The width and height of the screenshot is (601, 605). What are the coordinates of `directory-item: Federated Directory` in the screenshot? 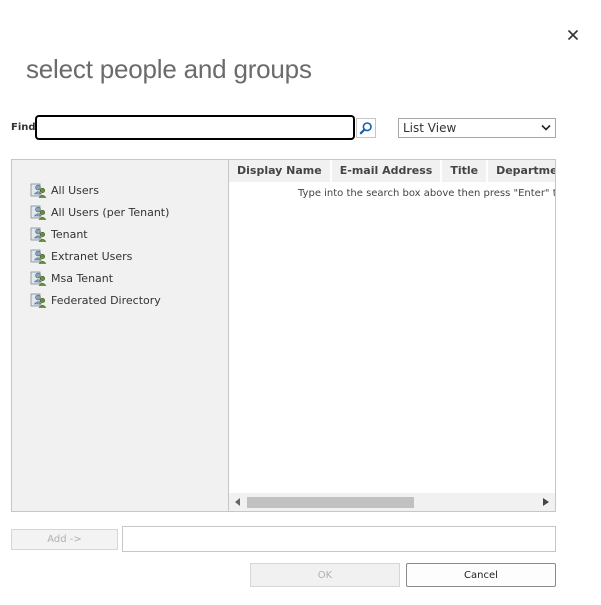 It's located at (99, 300).